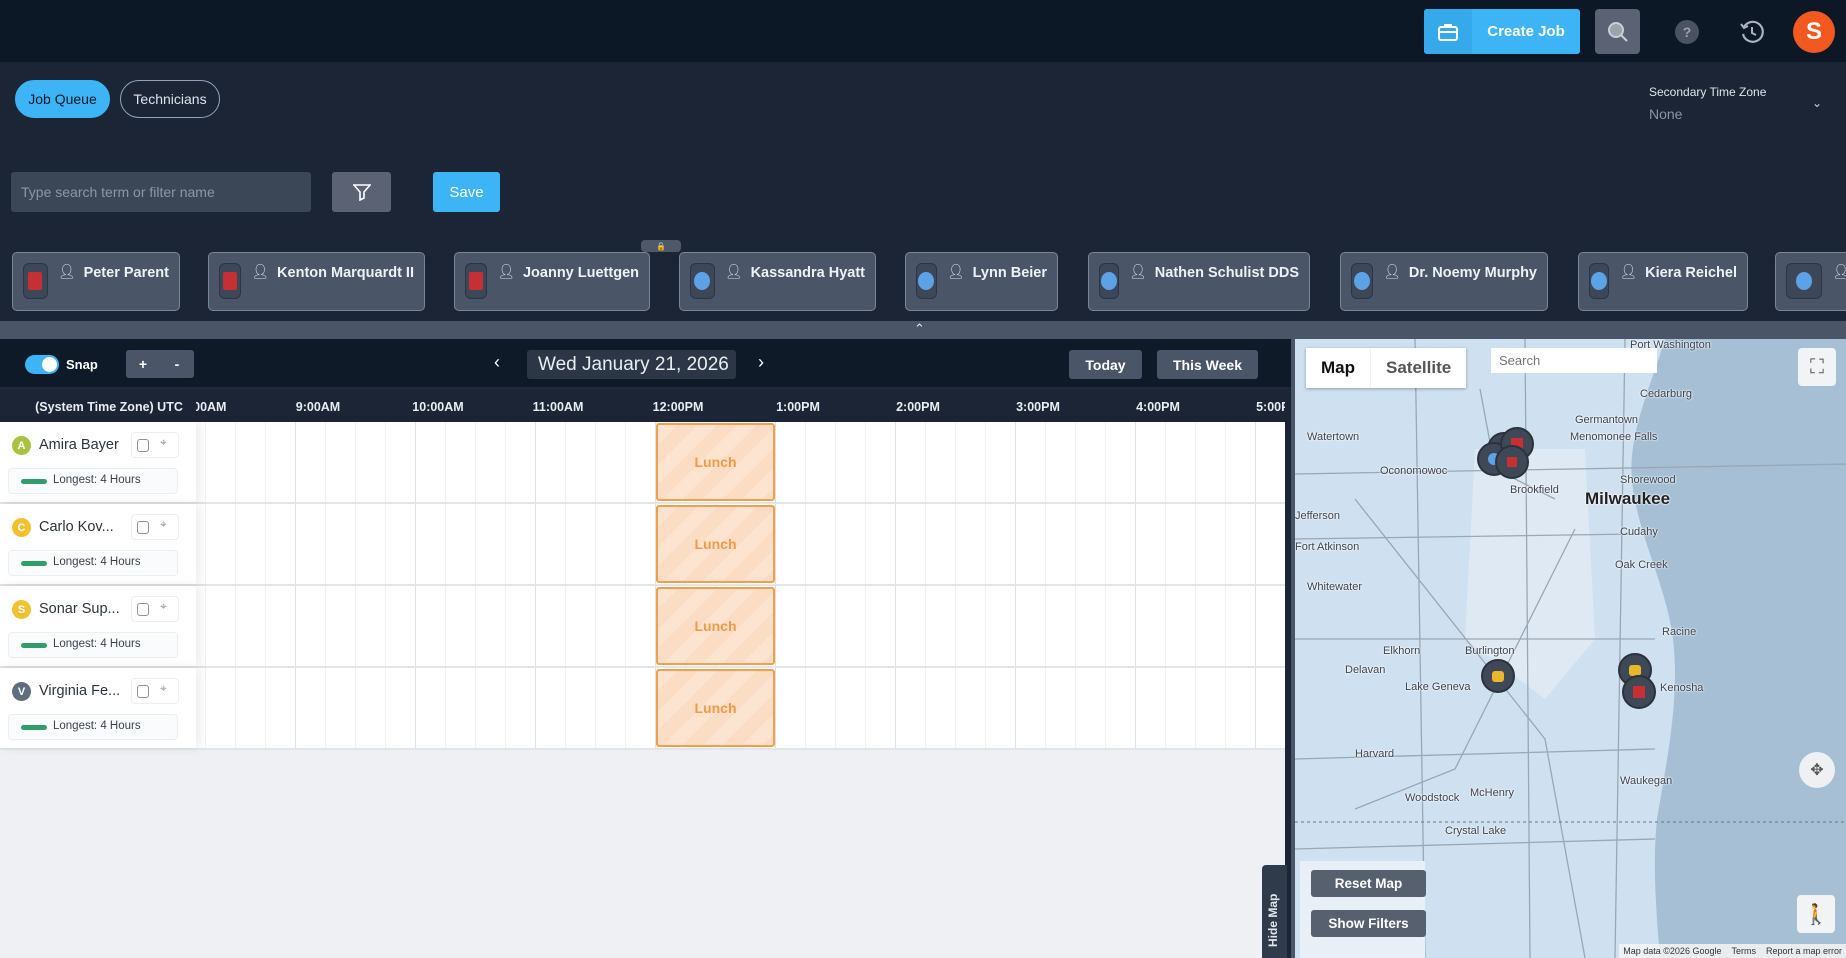 The height and width of the screenshot is (958, 1846). I want to click on schedule-row: Lunch A Amira Bayer ⌖ Longest: 4 Hours, so click(642, 463).